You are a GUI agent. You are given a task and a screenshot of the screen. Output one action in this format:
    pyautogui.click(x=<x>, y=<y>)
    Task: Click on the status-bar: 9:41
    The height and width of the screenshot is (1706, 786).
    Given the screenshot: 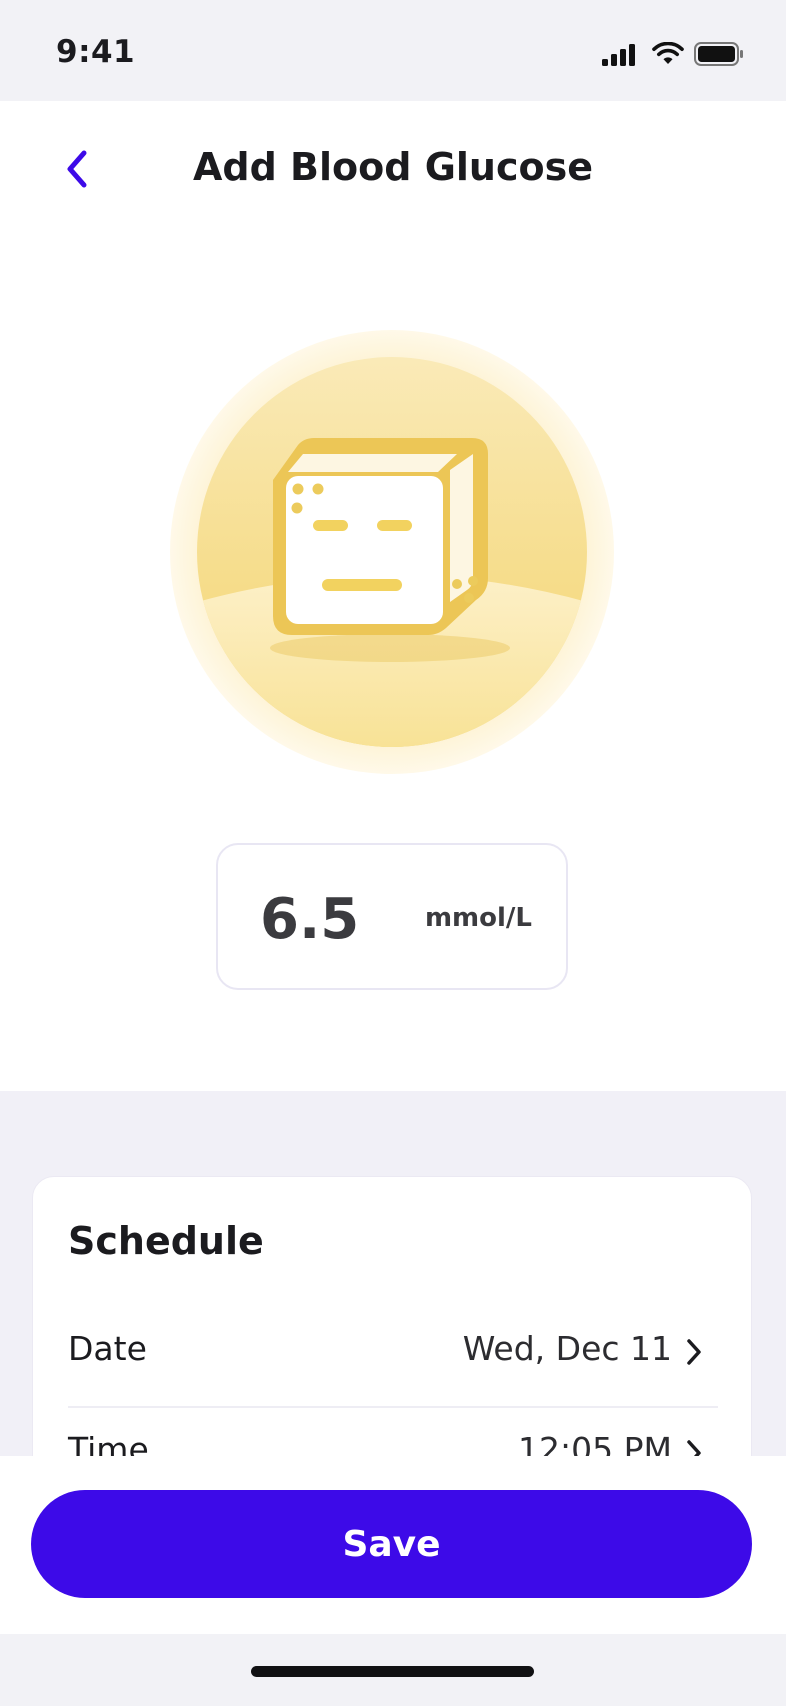 What is the action you would take?
    pyautogui.click(x=393, y=50)
    